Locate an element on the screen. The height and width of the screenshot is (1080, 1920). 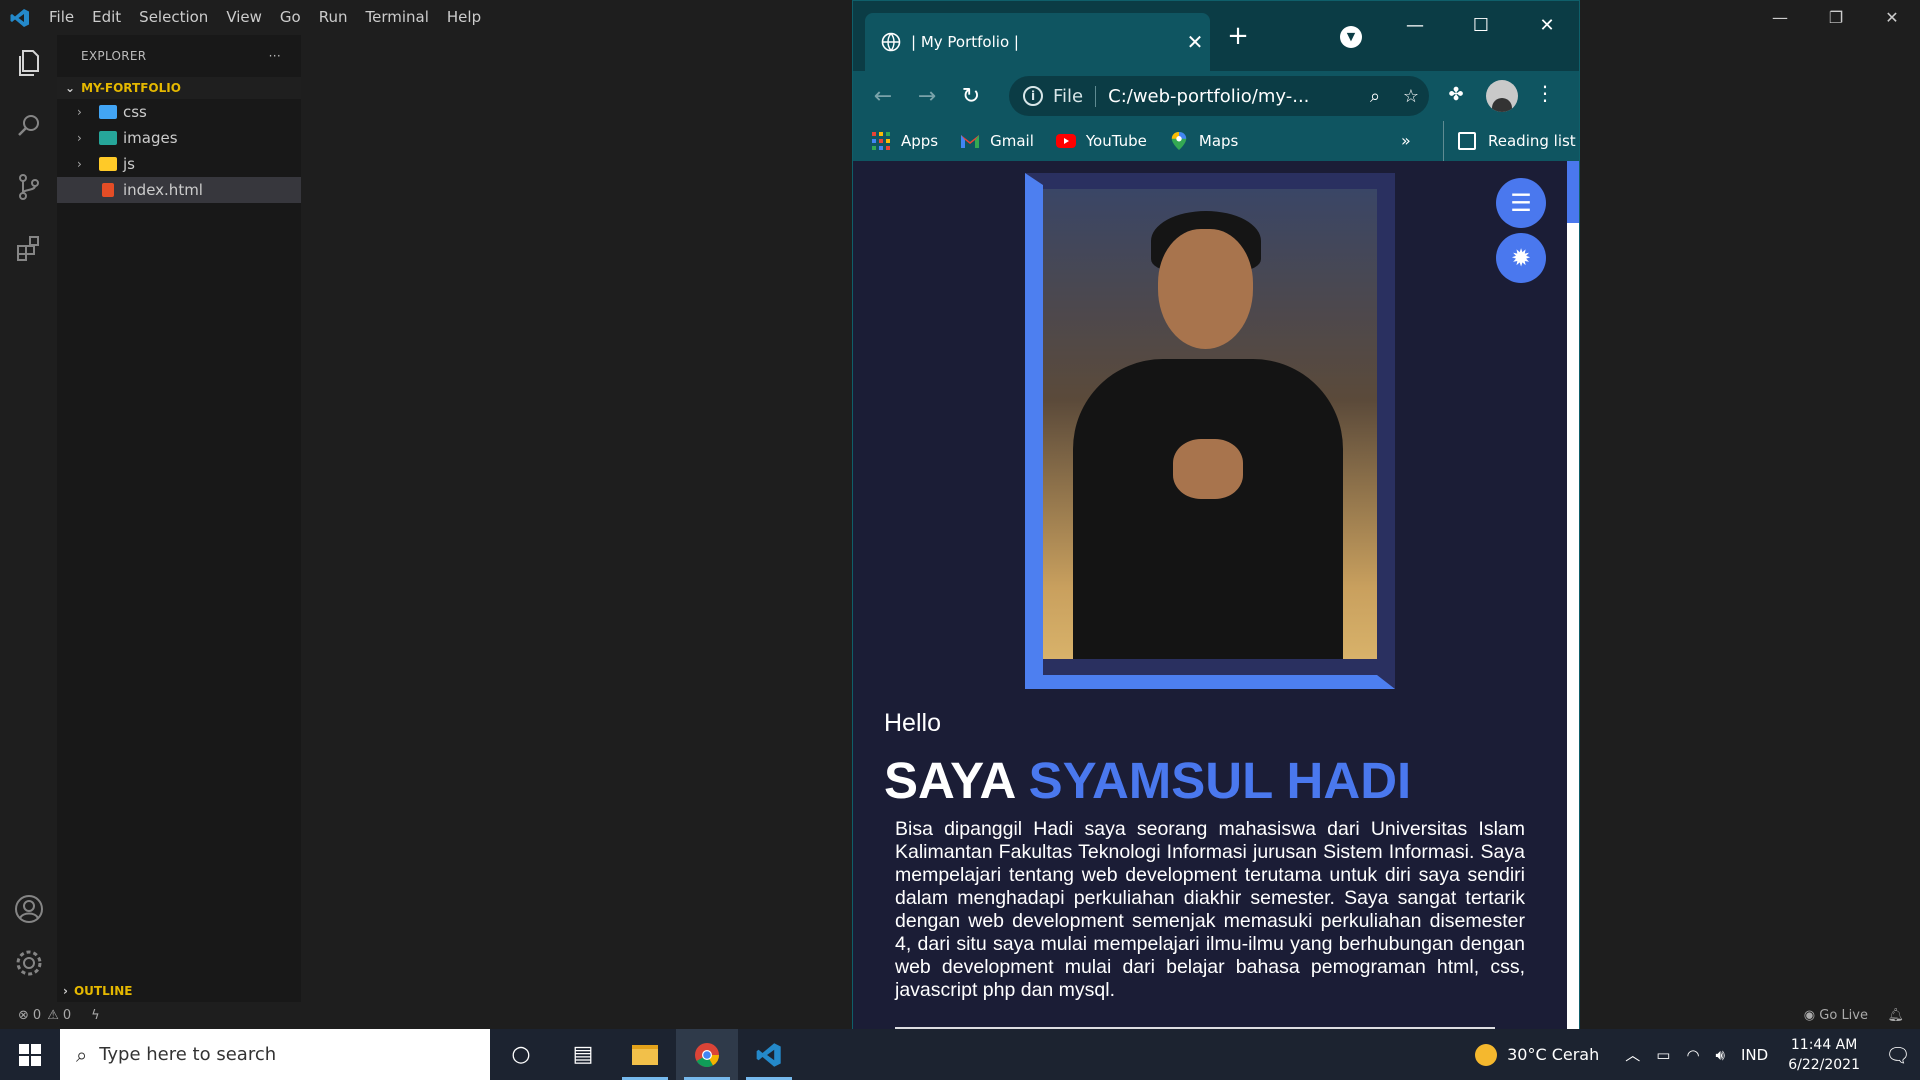
menu-selection: Selection is located at coordinates (173, 17).